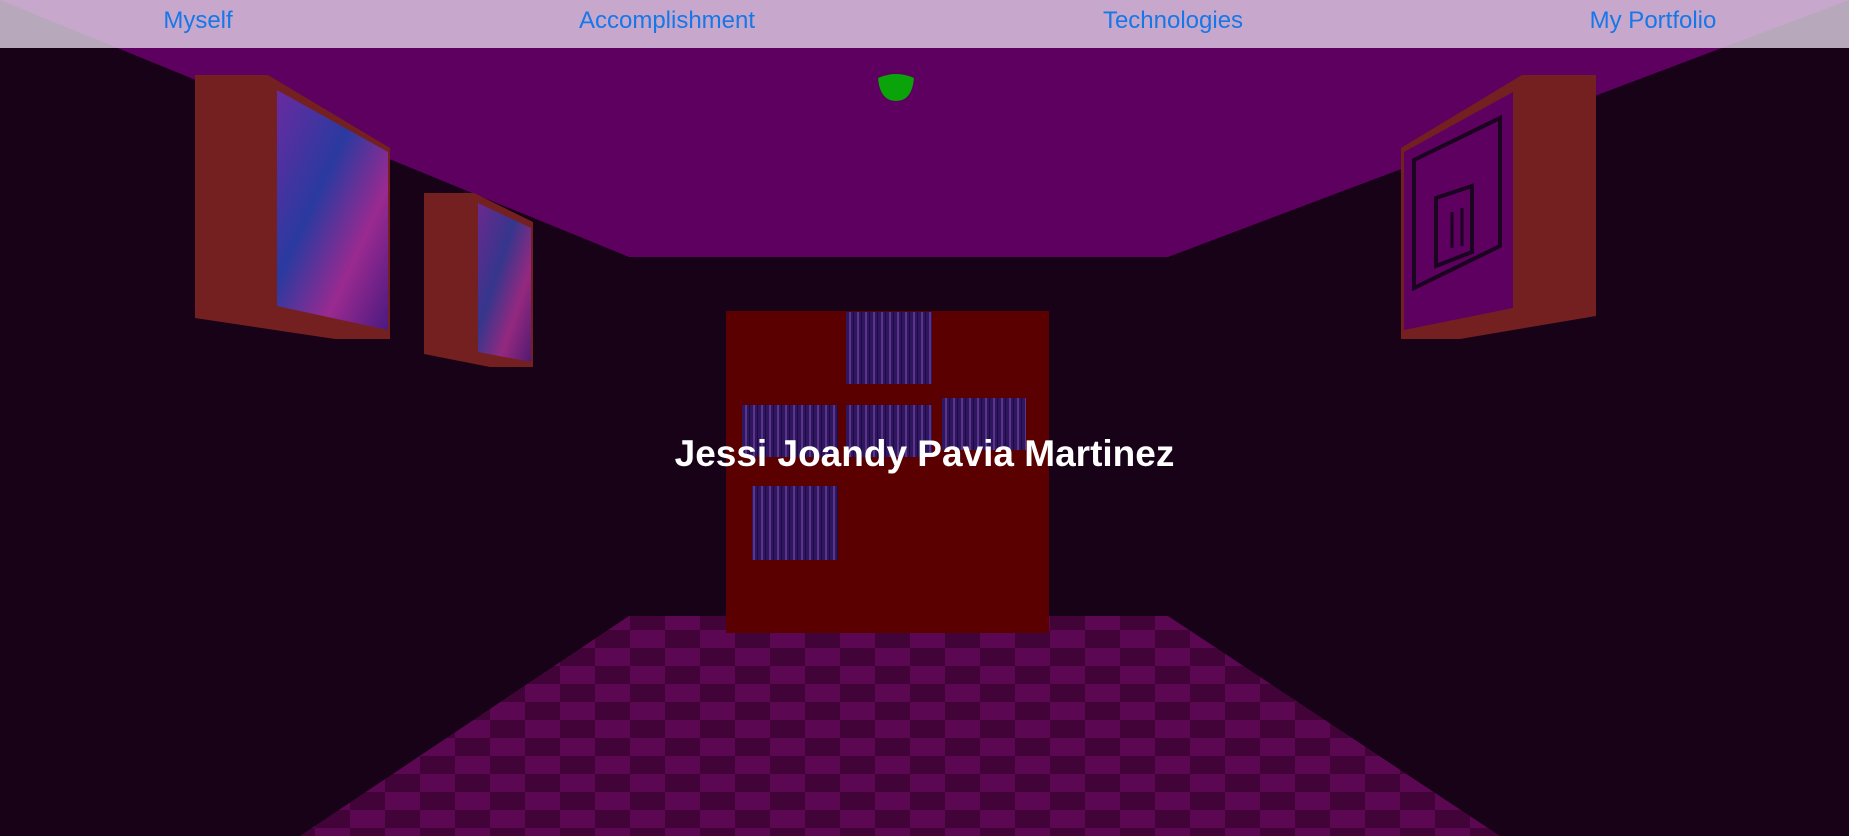  What do you see at coordinates (1173, 21) in the screenshot?
I see `nav-link-technologies: Technologies` at bounding box center [1173, 21].